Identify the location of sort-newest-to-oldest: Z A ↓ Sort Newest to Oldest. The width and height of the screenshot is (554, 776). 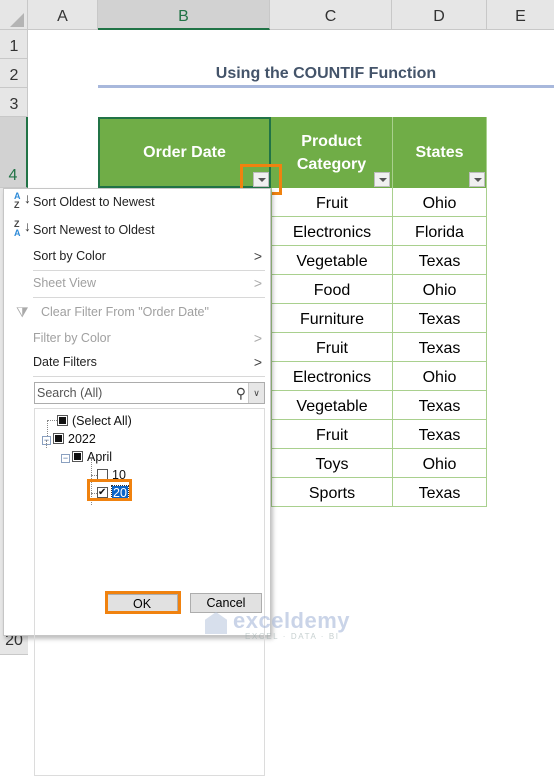
(137, 230).